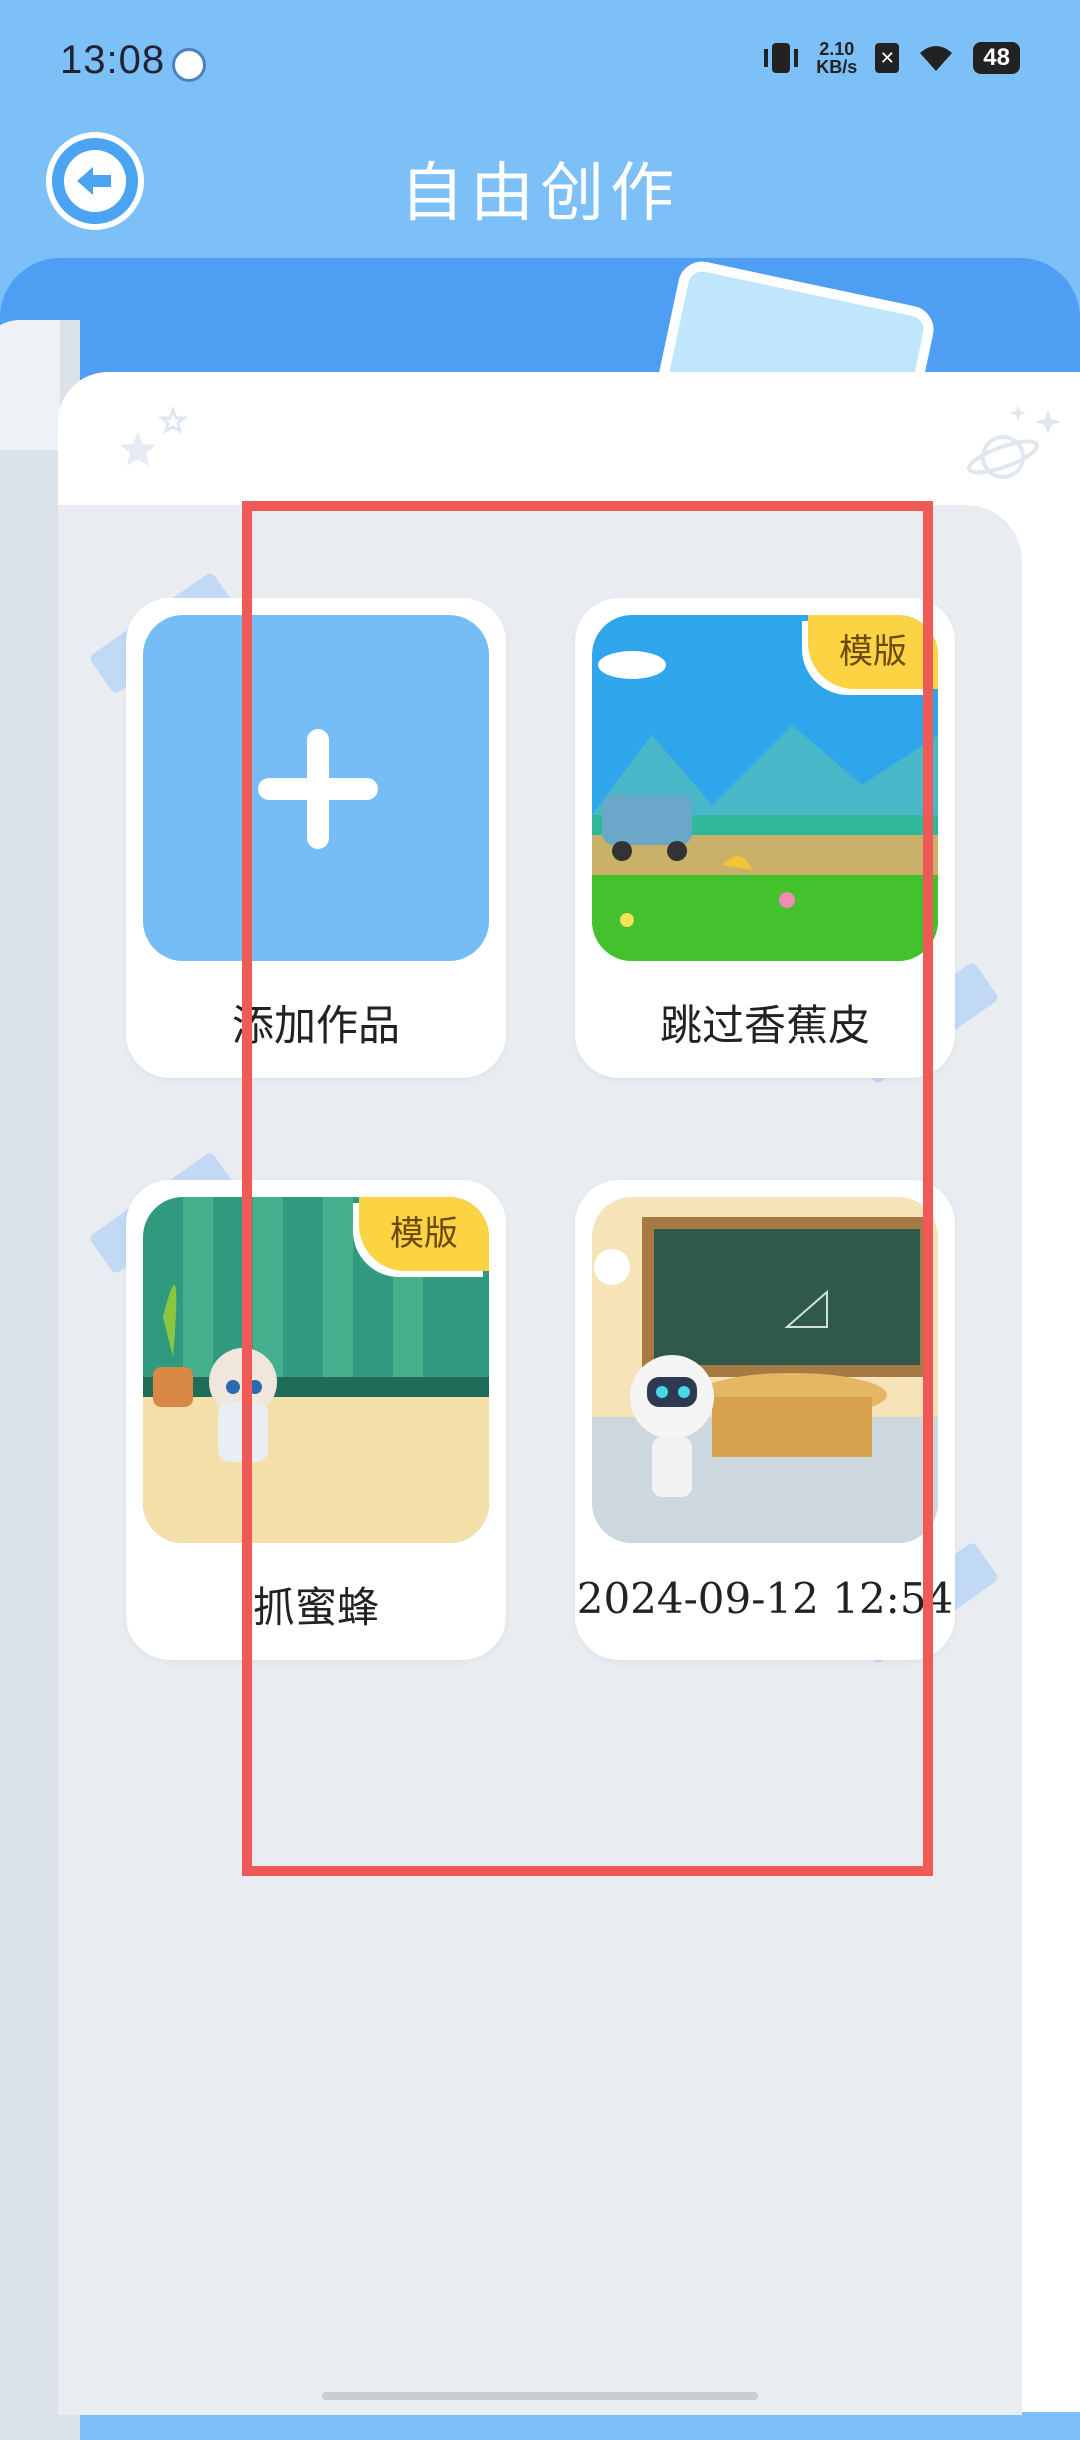  What do you see at coordinates (781, 58) in the screenshot?
I see `vibrate-icon` at bounding box center [781, 58].